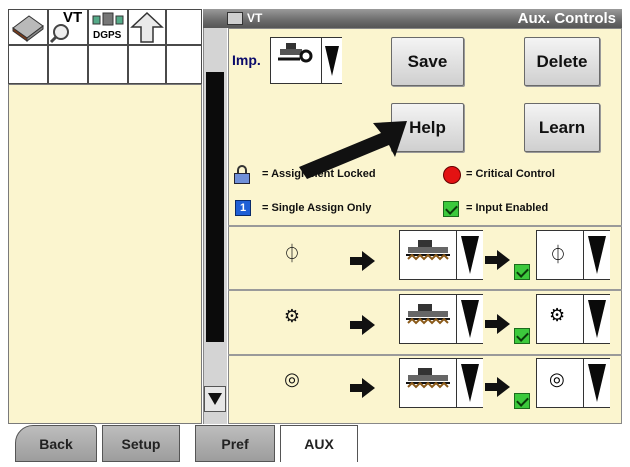 The image size is (630, 467). Describe the element at coordinates (412, 18) in the screenshot. I see `window-titlebar: VT Aux. Controls` at that location.